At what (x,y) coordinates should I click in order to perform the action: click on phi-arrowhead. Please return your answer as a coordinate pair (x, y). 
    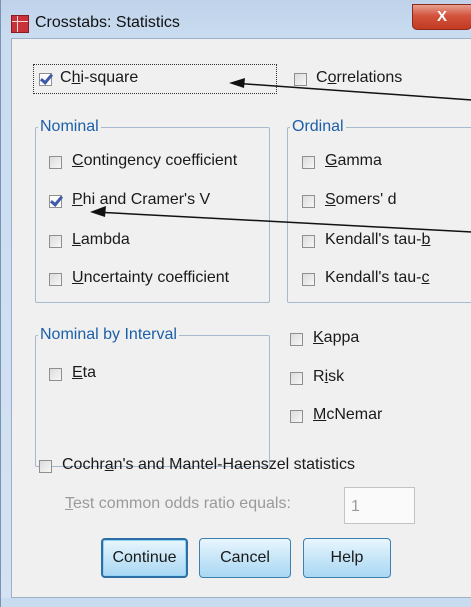
    Looking at the image, I should click on (98, 211).